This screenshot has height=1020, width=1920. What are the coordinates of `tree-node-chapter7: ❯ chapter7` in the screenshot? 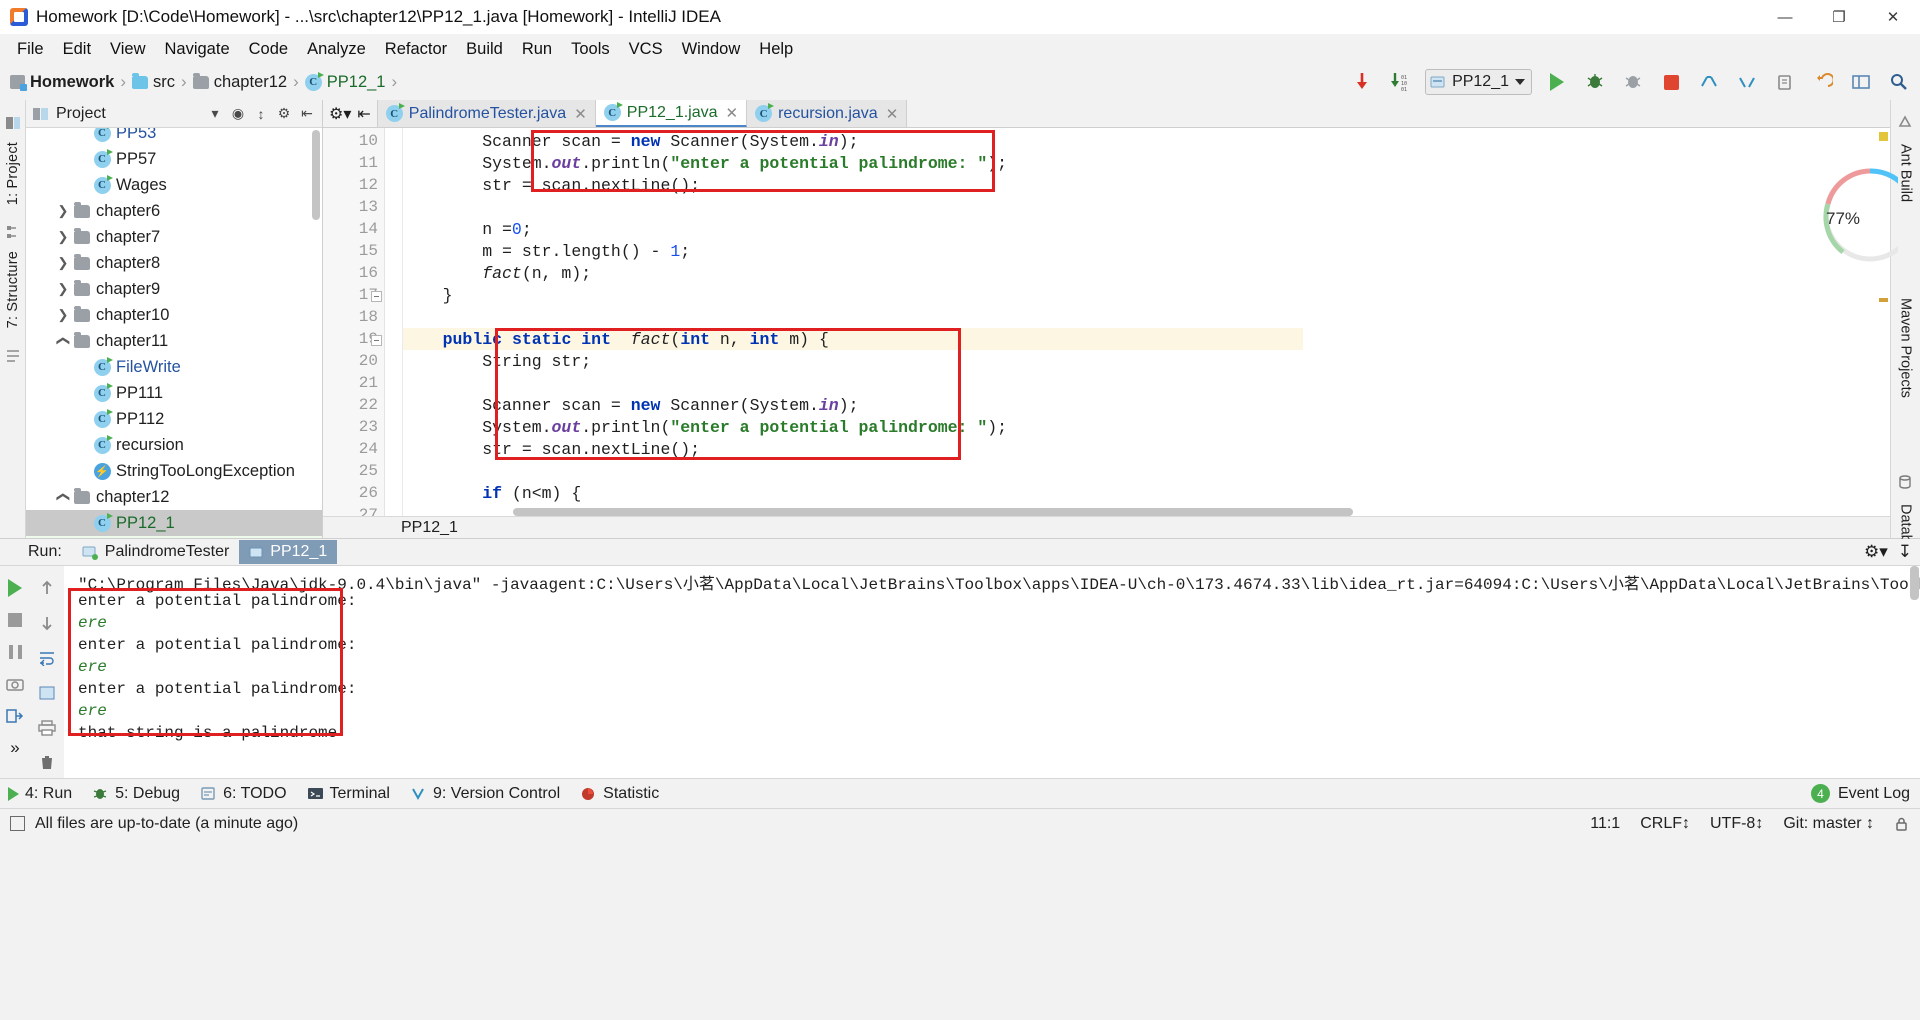 It's located at (174, 237).